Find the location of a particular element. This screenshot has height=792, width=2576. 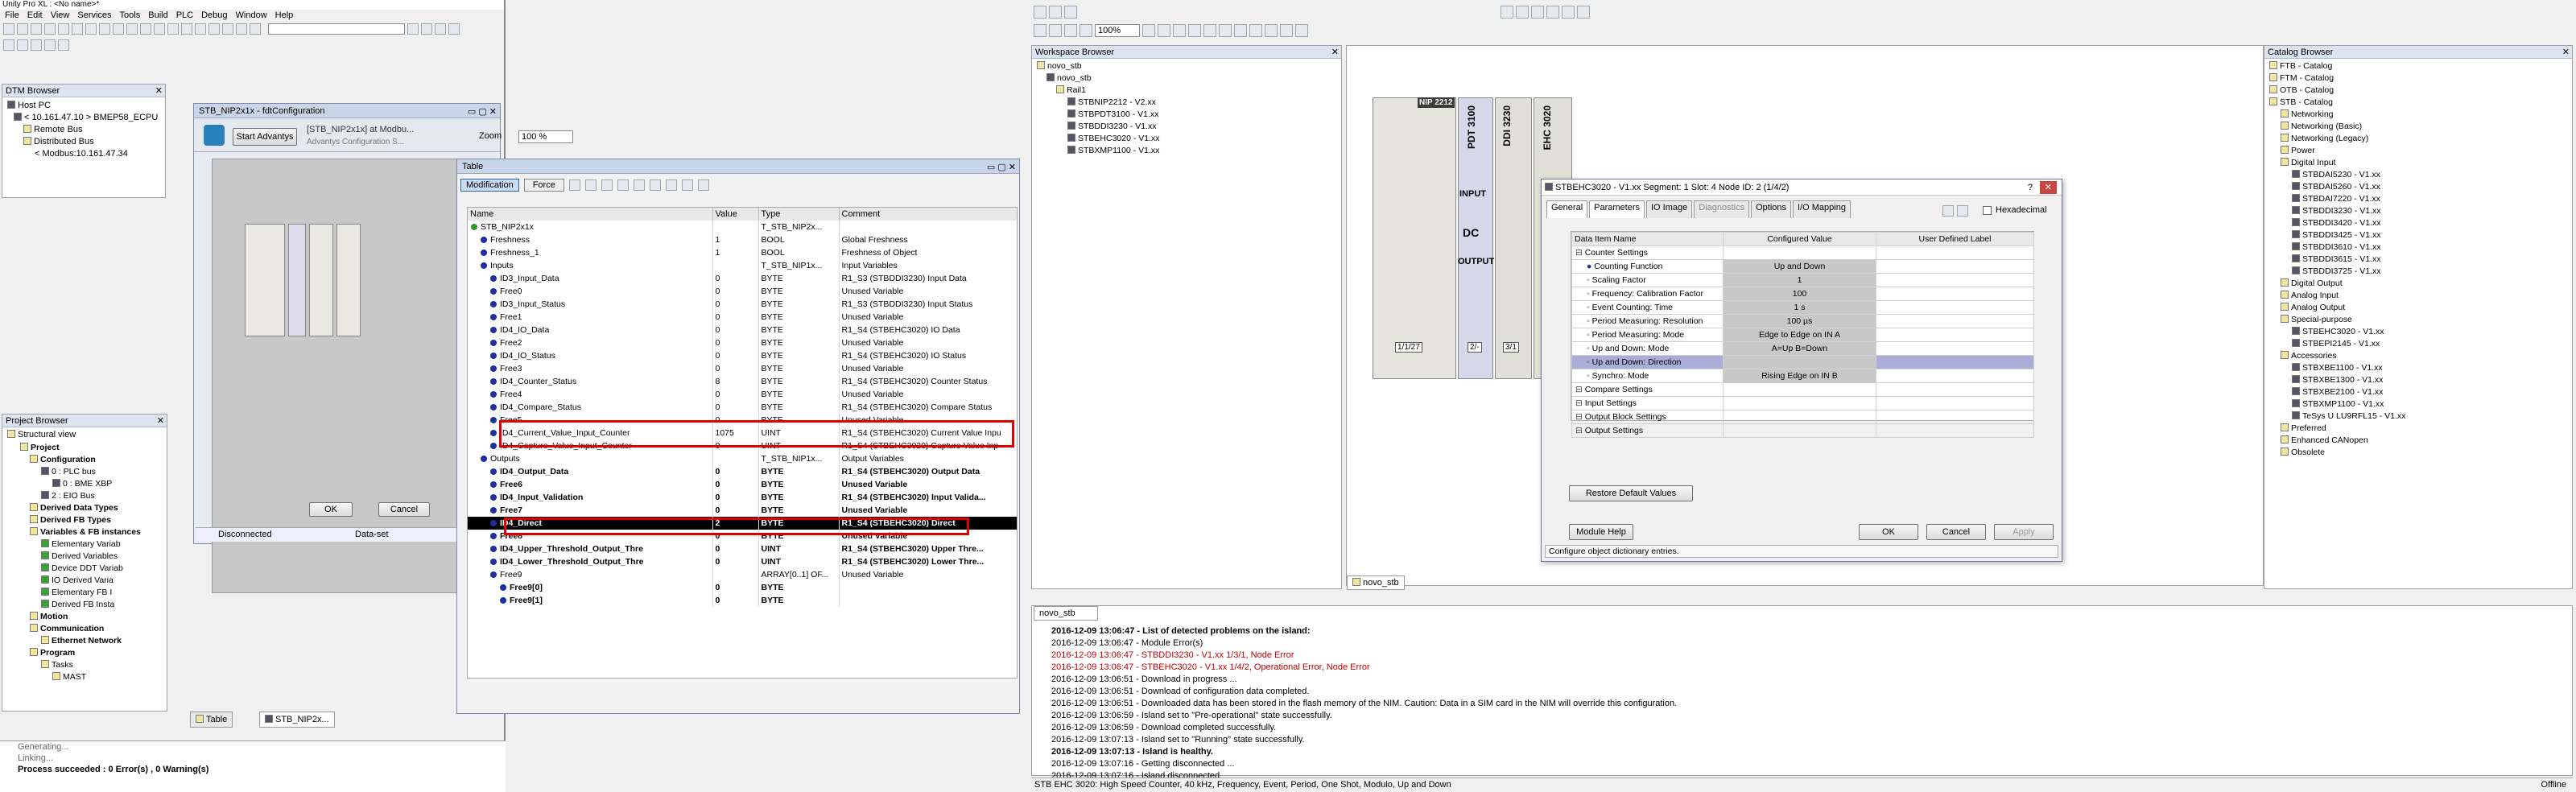

param-row: ◦ Scaling Factor 1 is located at coordinates (1802, 280).